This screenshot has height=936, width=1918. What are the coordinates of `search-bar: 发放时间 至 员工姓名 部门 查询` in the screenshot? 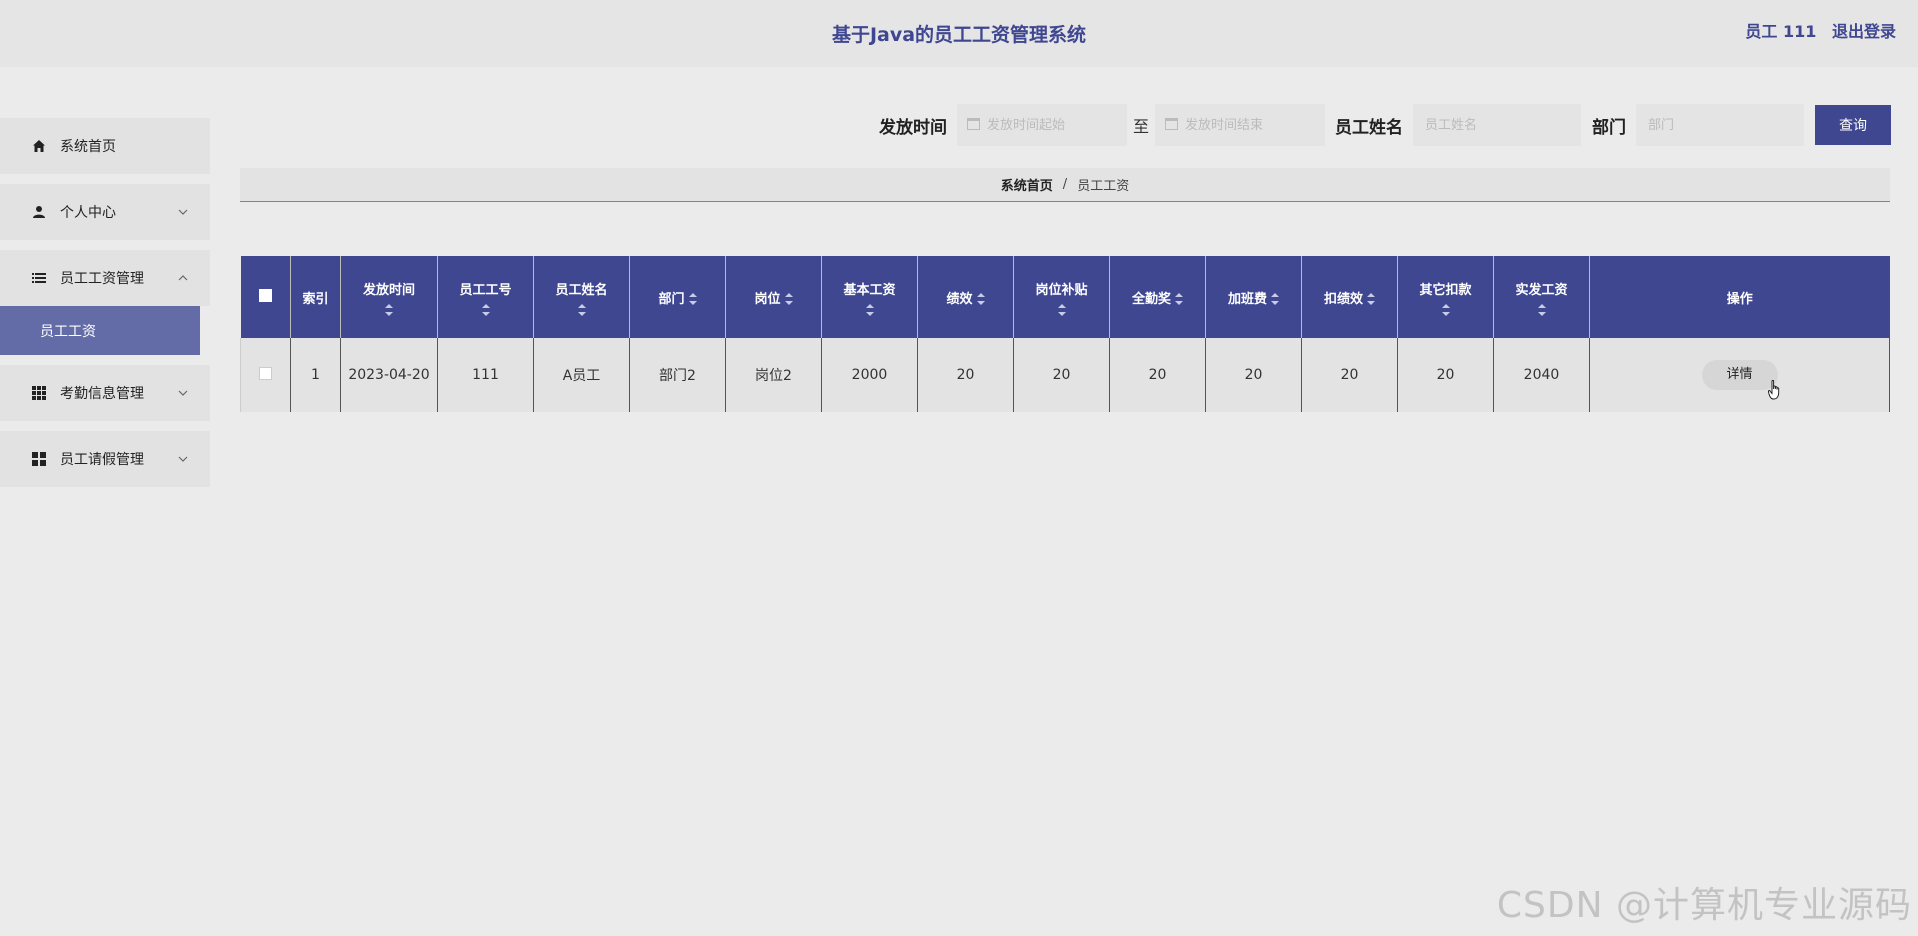 It's located at (1385, 125).